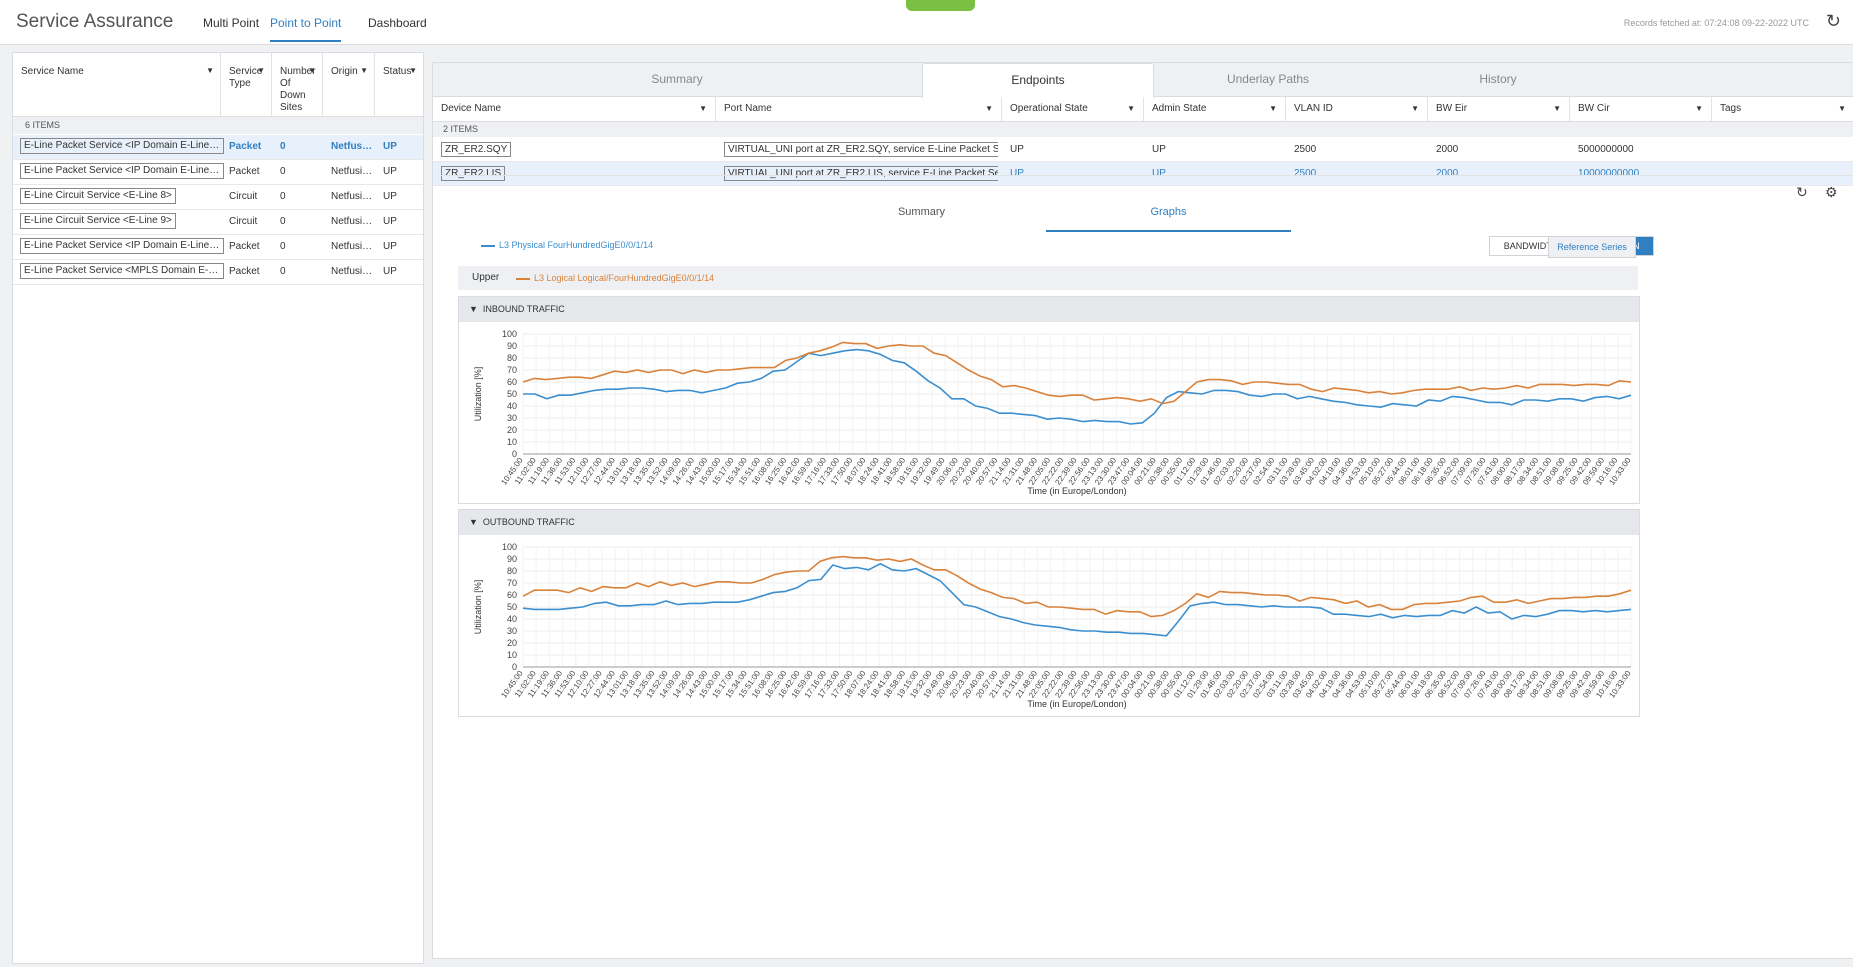 This screenshot has width=1853, height=967. Describe the element at coordinates (95, 21) in the screenshot. I see `app-title: Service Assurance` at that location.